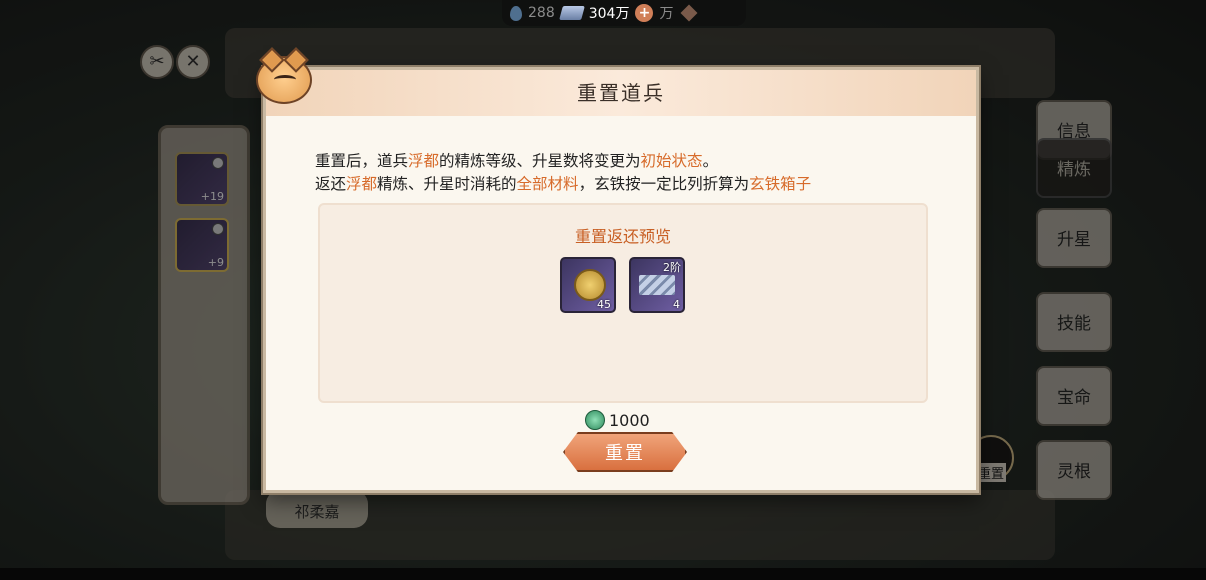  What do you see at coordinates (621, 93) in the screenshot?
I see `dialog-title: 重置道兵` at bounding box center [621, 93].